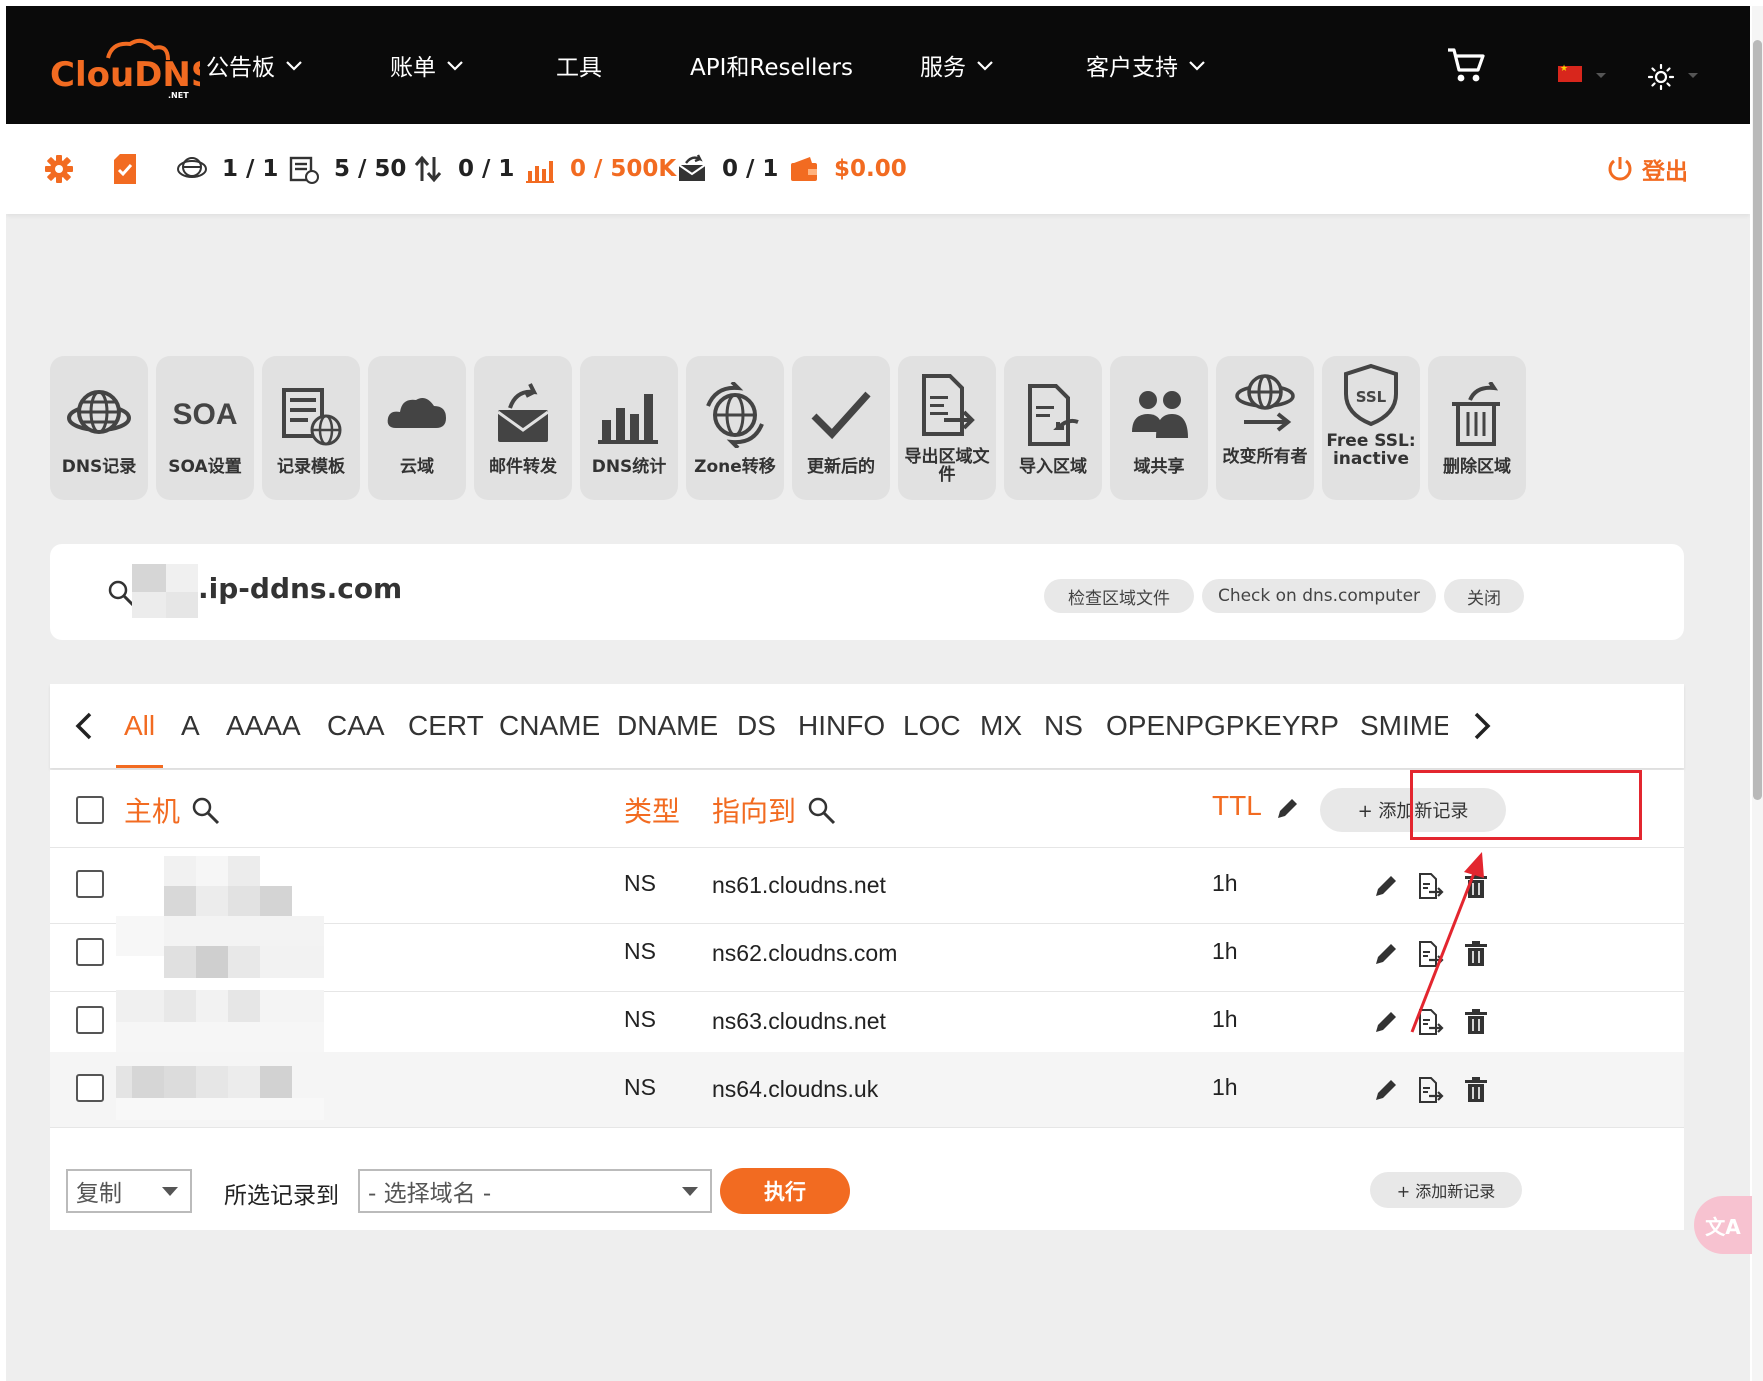 The width and height of the screenshot is (1763, 1381). Describe the element at coordinates (1371, 428) in the screenshot. I see `tile-free-ssl: SSL Free SSL: inactive` at that location.